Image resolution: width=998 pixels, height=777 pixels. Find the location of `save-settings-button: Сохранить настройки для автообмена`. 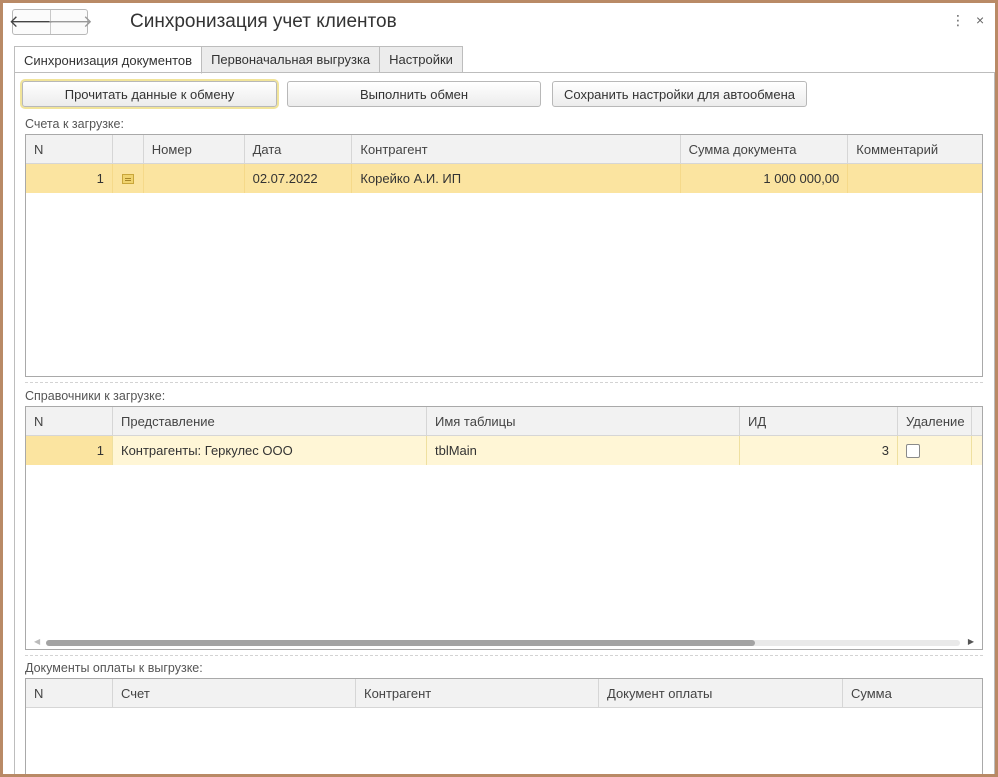

save-settings-button: Сохранить настройки для автообмена is located at coordinates (679, 94).